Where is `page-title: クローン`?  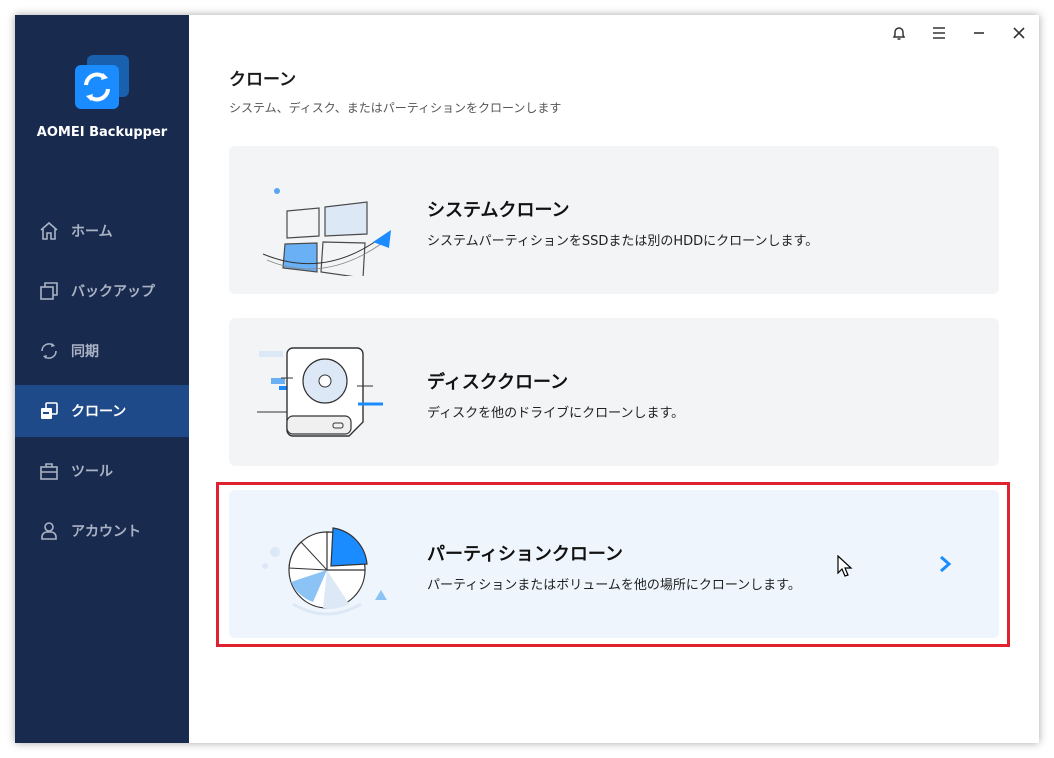 page-title: クローン is located at coordinates (263, 80).